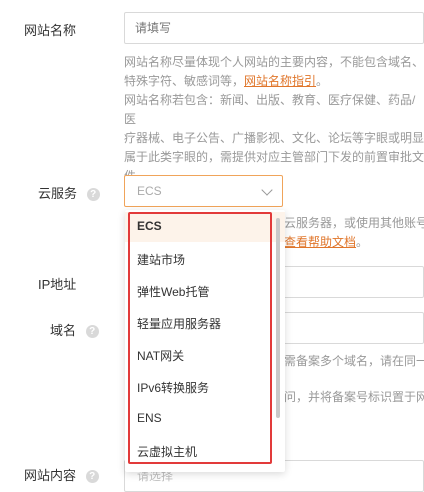 Image resolution: width=424 pixels, height=492 pixels. Describe the element at coordinates (274, 28) in the screenshot. I see `site-name-input` at that location.